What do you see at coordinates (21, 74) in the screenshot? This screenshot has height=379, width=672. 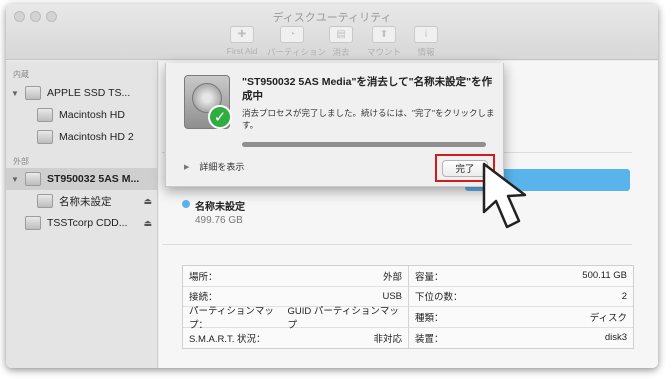 I see `sidebar-section-internal: 内蔵` at bounding box center [21, 74].